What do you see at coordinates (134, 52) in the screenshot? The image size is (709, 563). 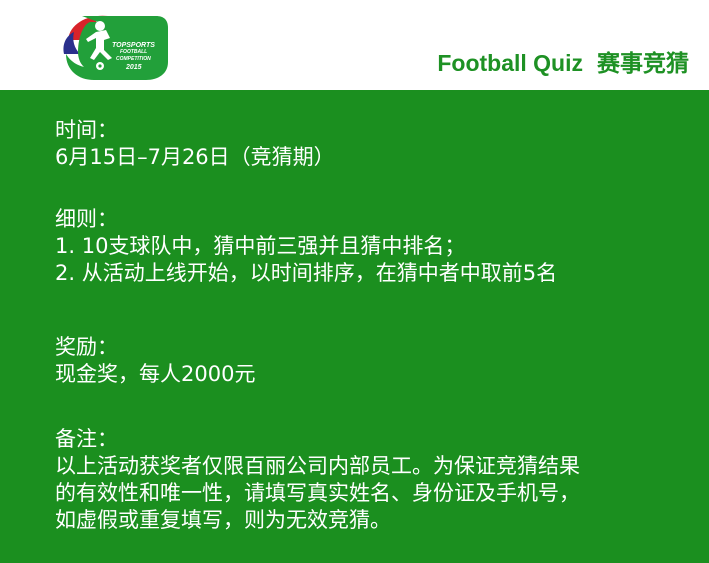 I see `logo-text-football: FOOTBALL` at bounding box center [134, 52].